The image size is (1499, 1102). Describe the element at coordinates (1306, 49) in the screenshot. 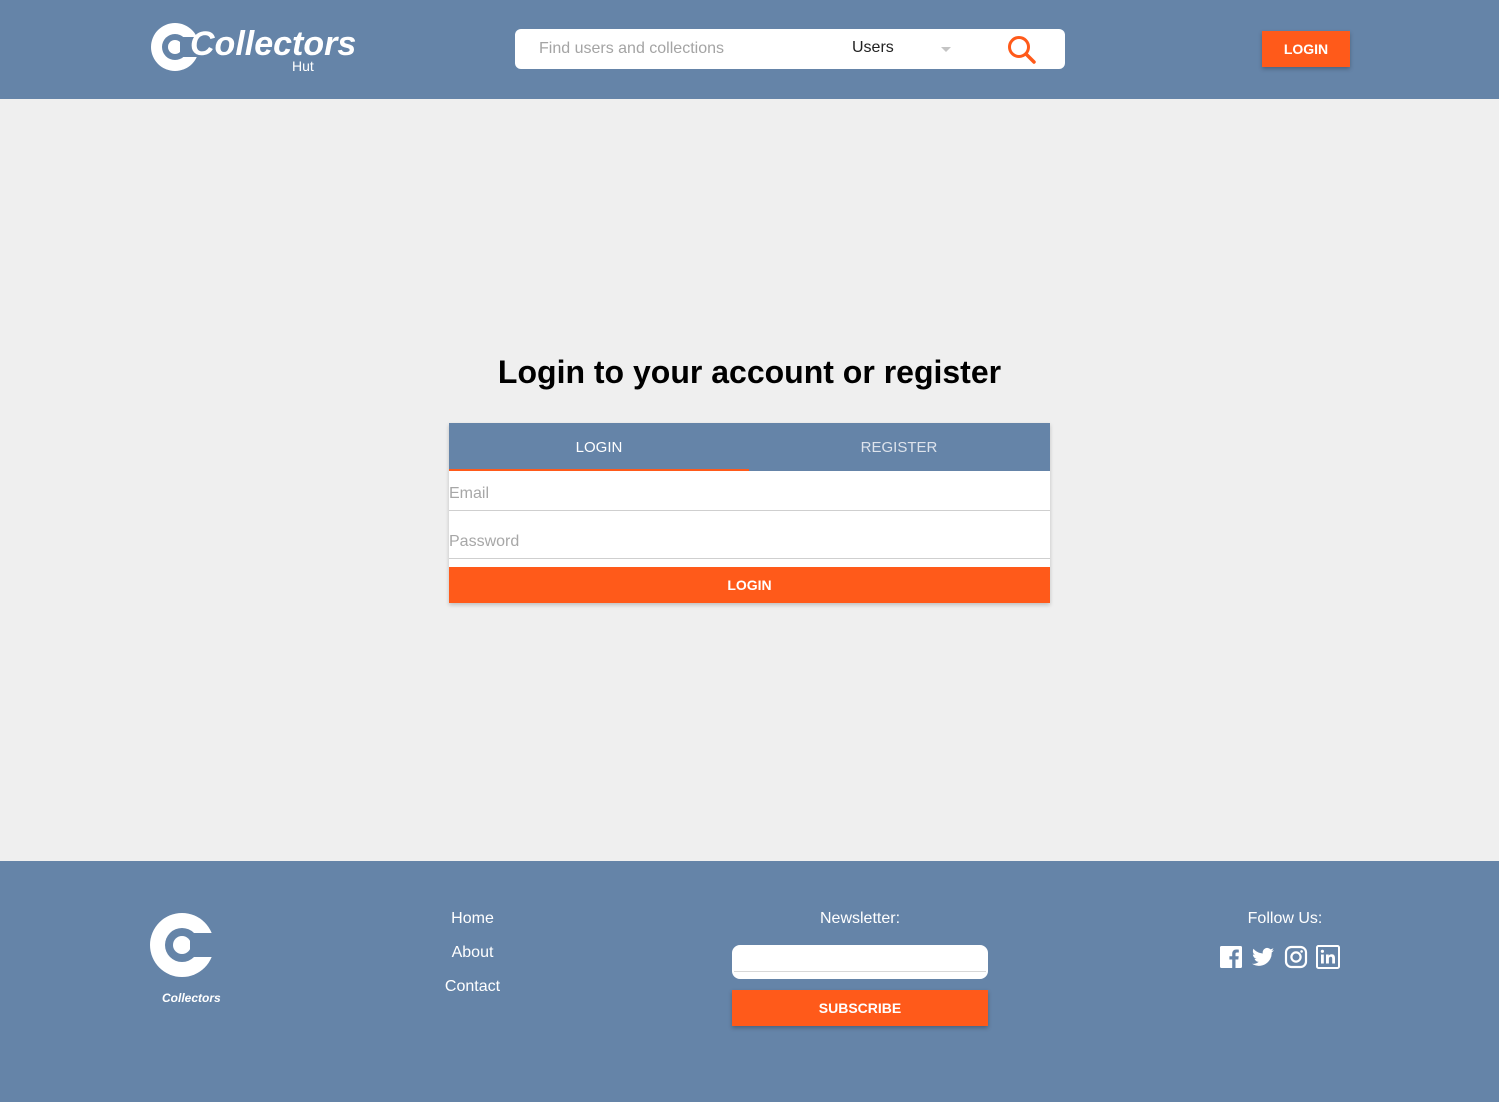

I see `header-login-button: LOGIN` at that location.